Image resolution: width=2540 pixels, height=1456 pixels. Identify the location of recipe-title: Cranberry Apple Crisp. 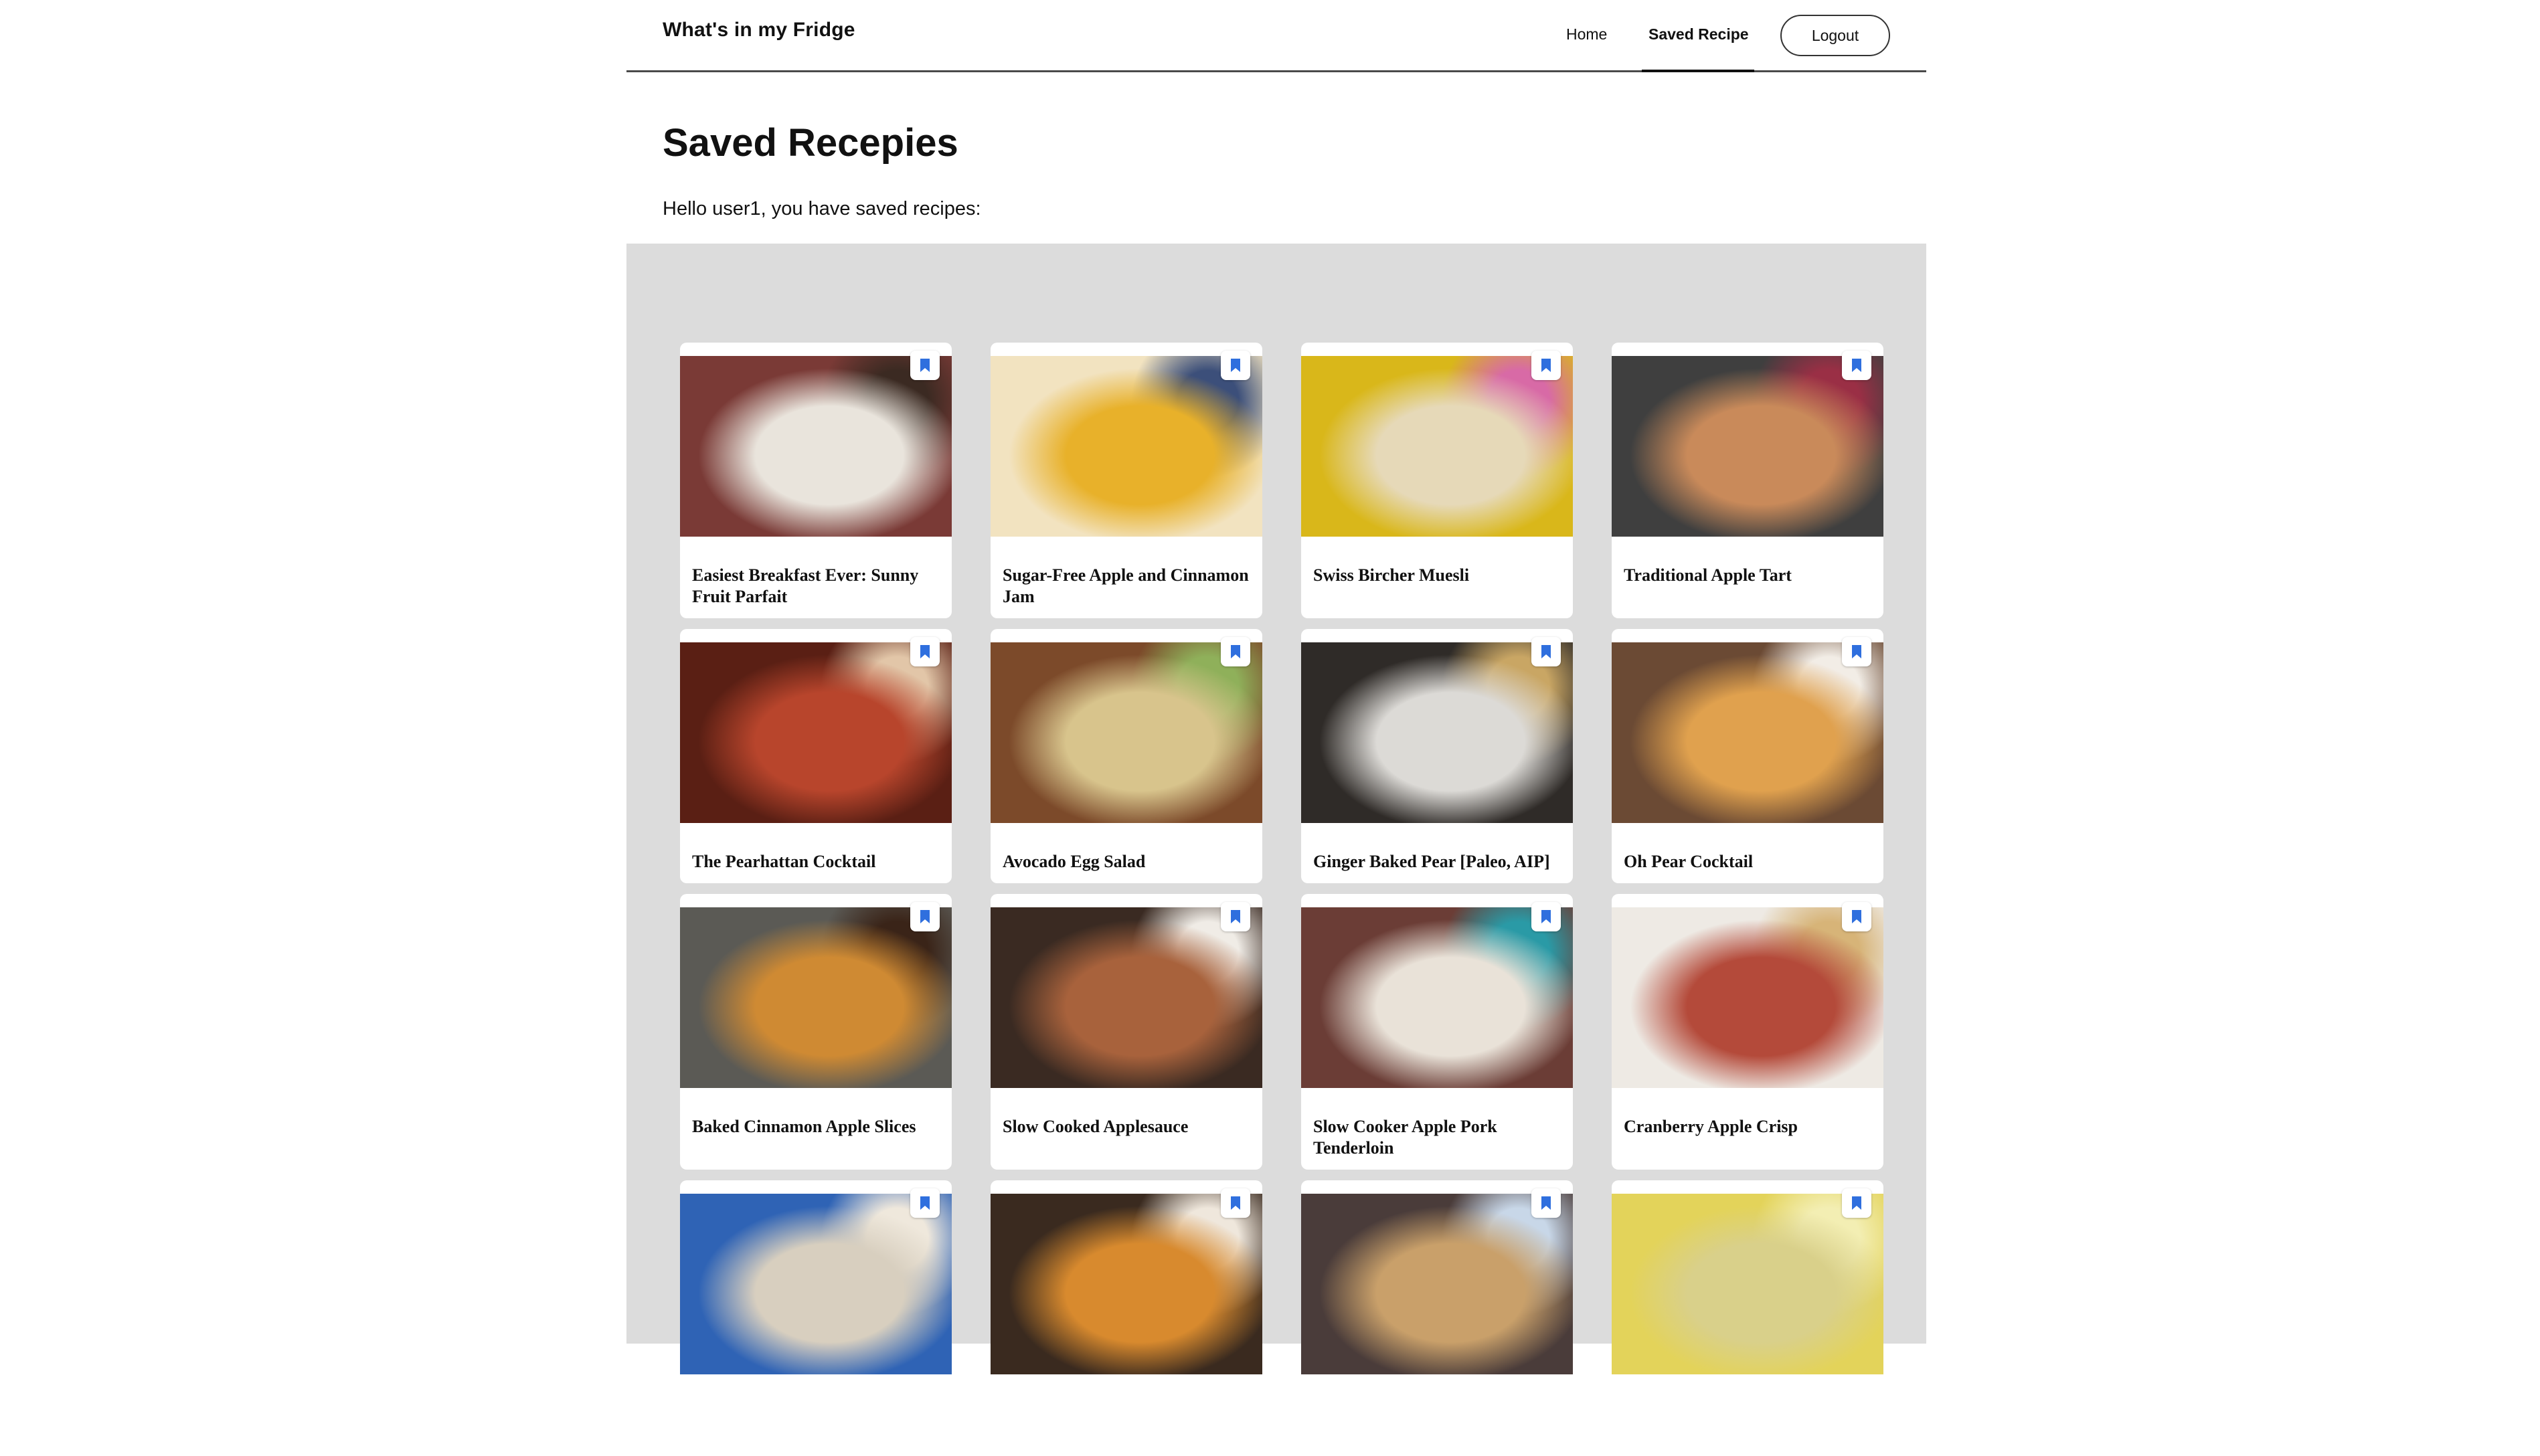
(1747, 1127).